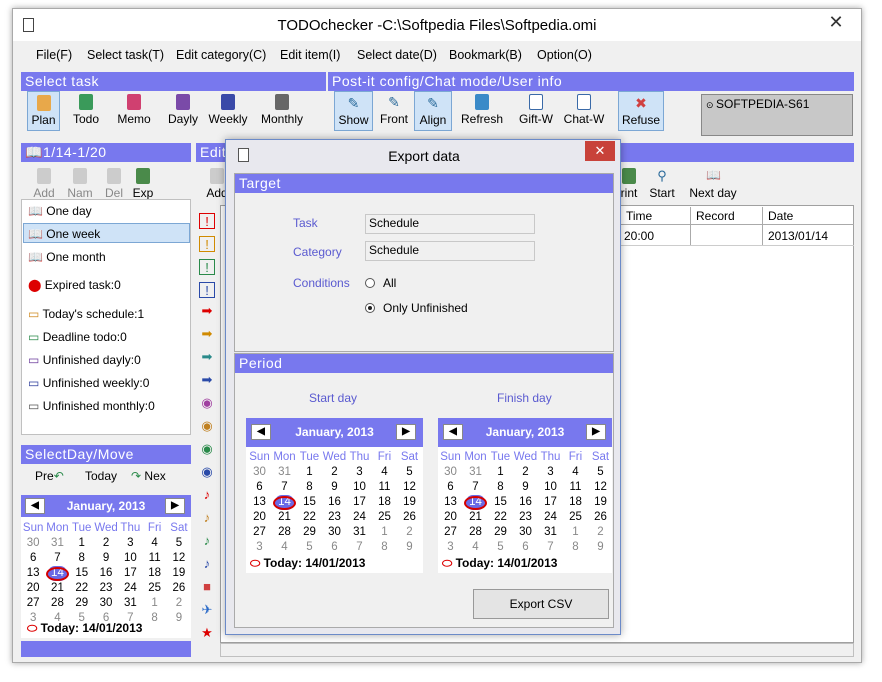 The width and height of the screenshot is (882, 682). What do you see at coordinates (228, 111) in the screenshot?
I see `weekly-button: Weekly` at bounding box center [228, 111].